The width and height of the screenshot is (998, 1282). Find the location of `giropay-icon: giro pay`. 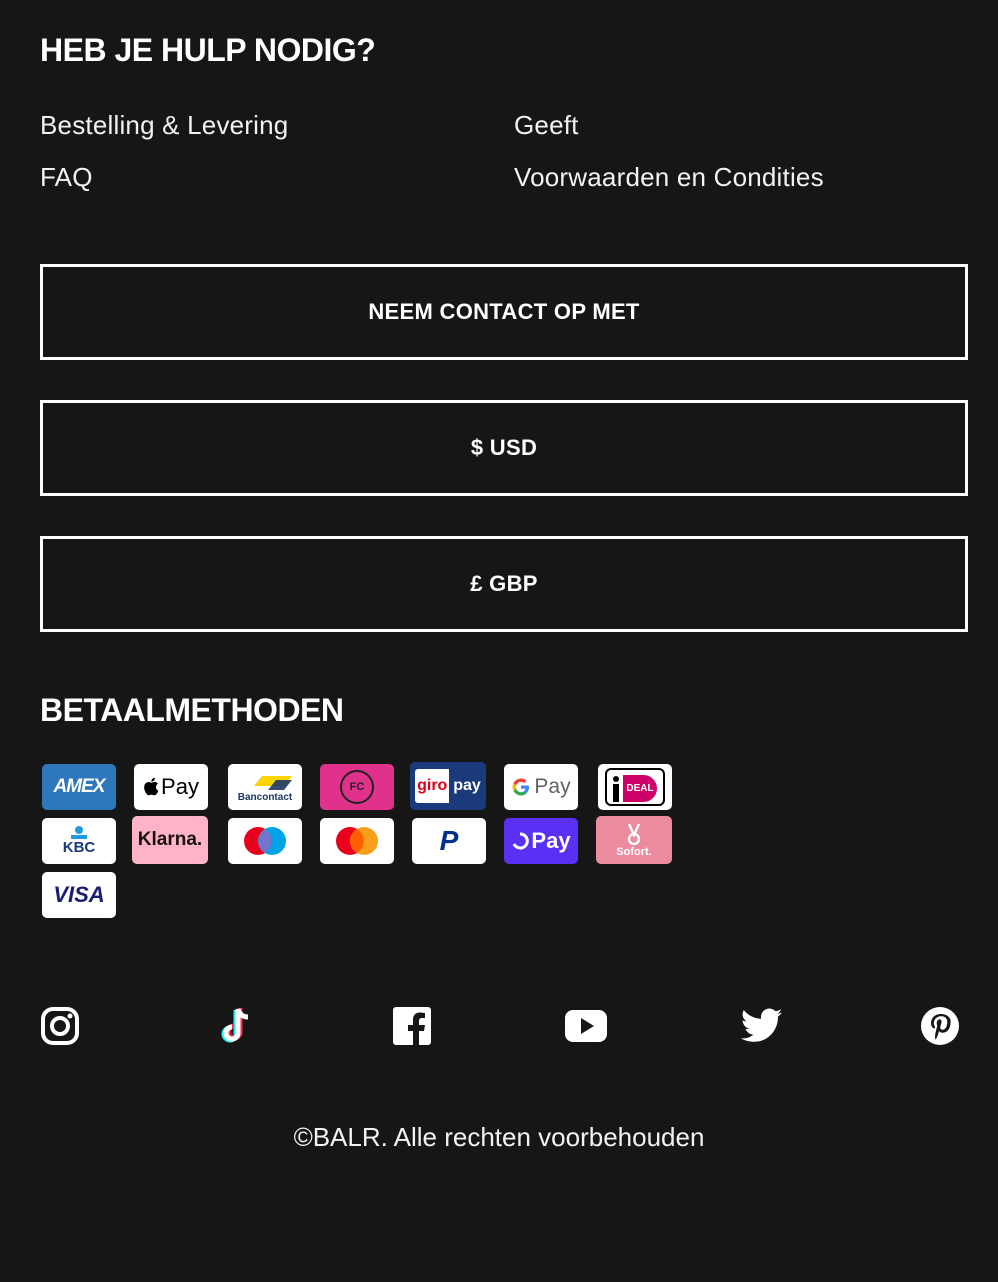

giropay-icon: giro pay is located at coordinates (448, 786).